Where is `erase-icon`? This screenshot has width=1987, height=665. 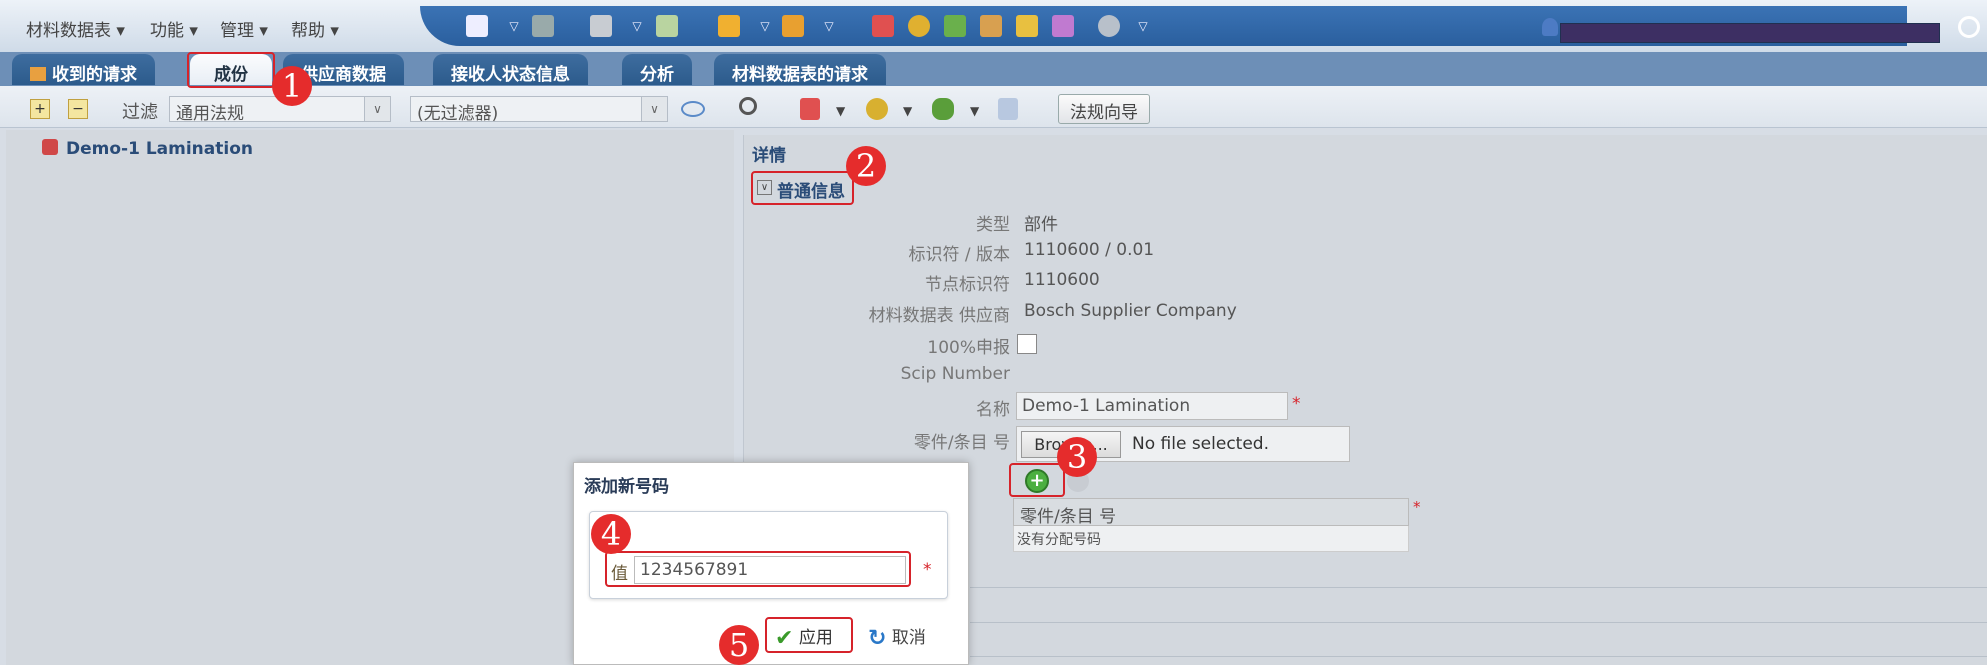 erase-icon is located at coordinates (1008, 109).